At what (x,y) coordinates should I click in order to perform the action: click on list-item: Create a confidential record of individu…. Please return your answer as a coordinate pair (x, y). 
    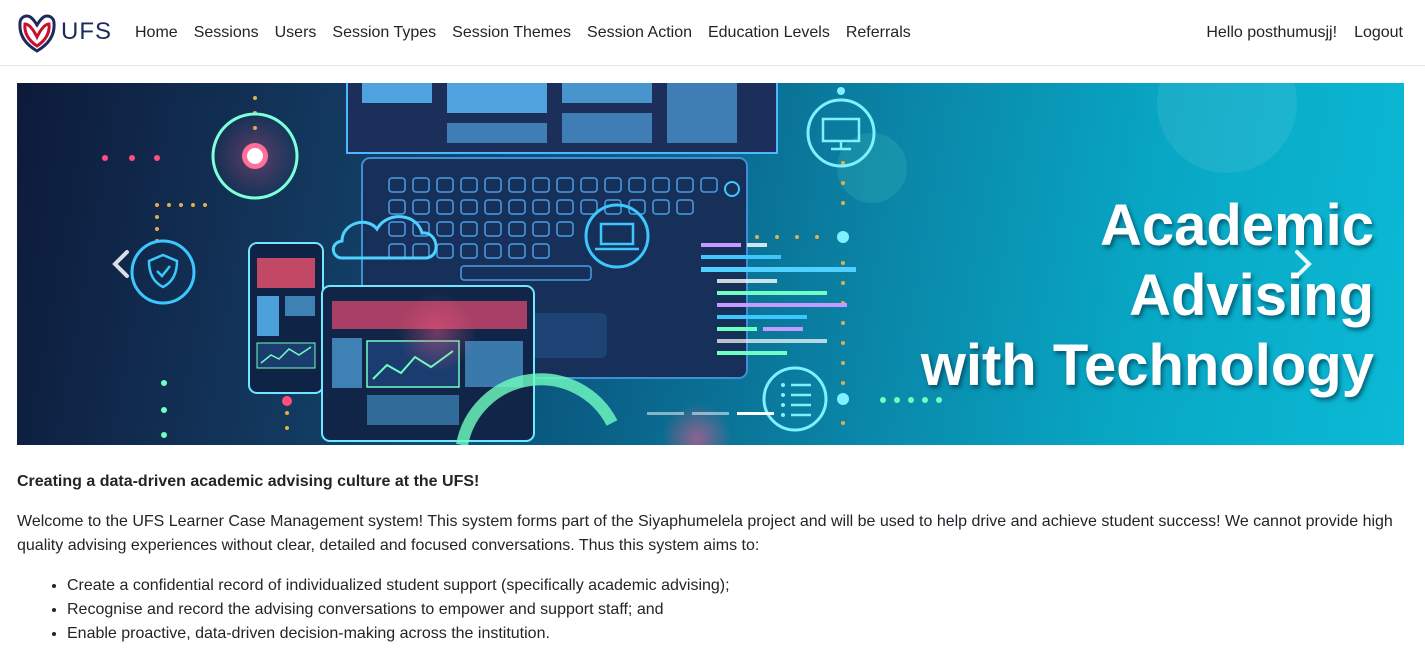
    Looking at the image, I should click on (737, 586).